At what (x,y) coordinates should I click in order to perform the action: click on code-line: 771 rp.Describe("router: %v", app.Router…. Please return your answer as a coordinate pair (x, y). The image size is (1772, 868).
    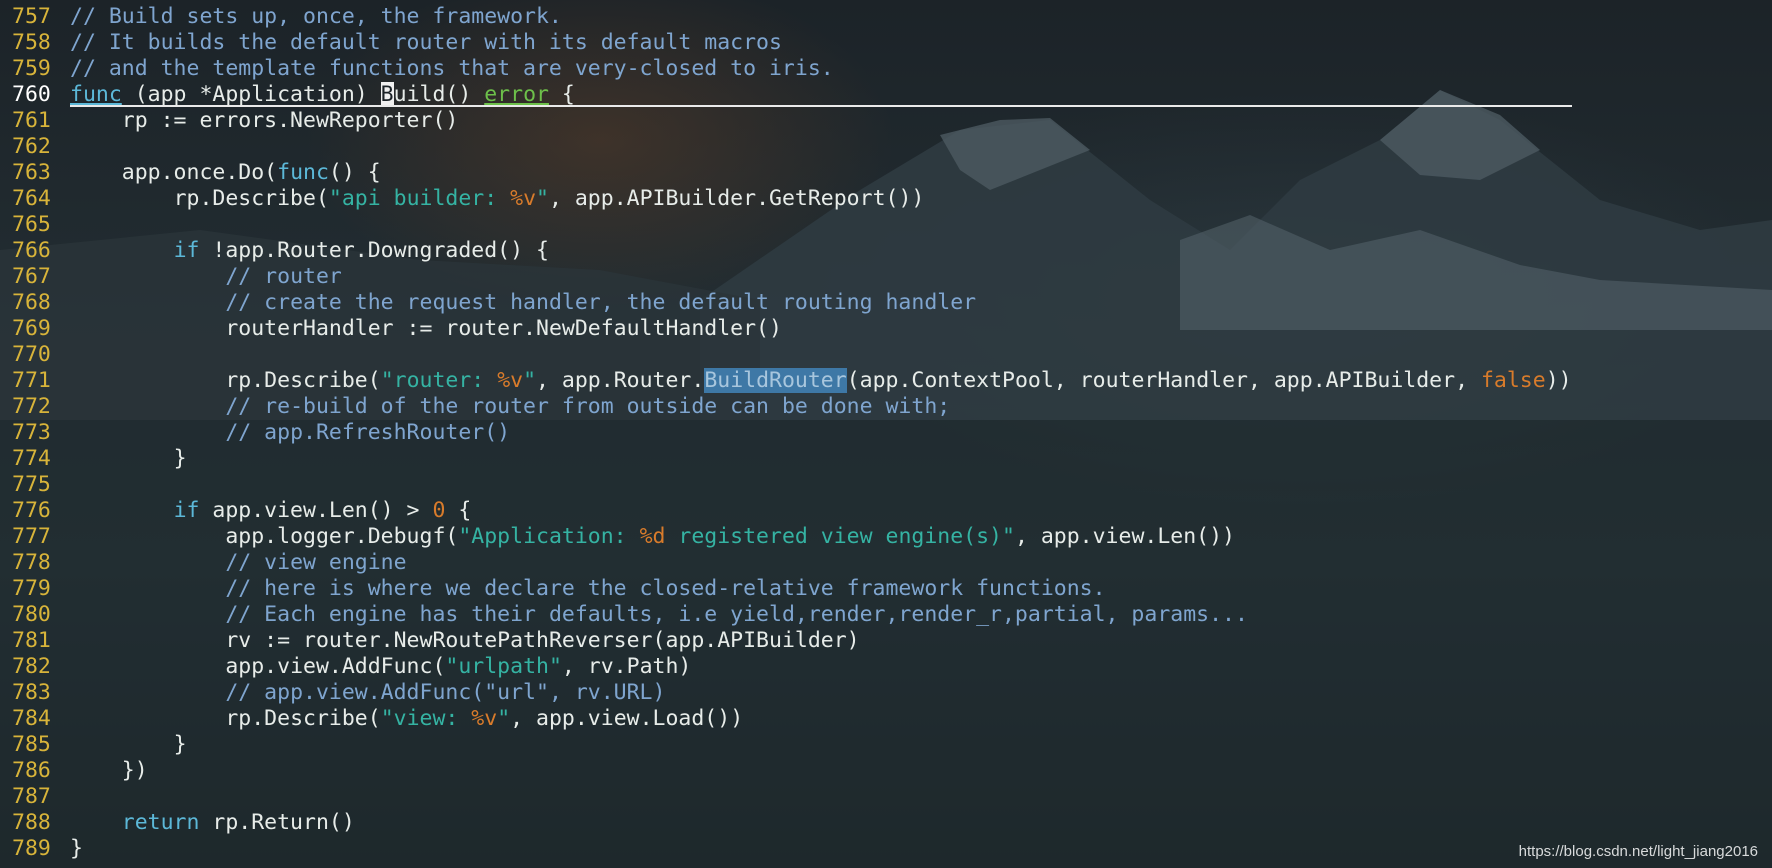
    Looking at the image, I should click on (786, 381).